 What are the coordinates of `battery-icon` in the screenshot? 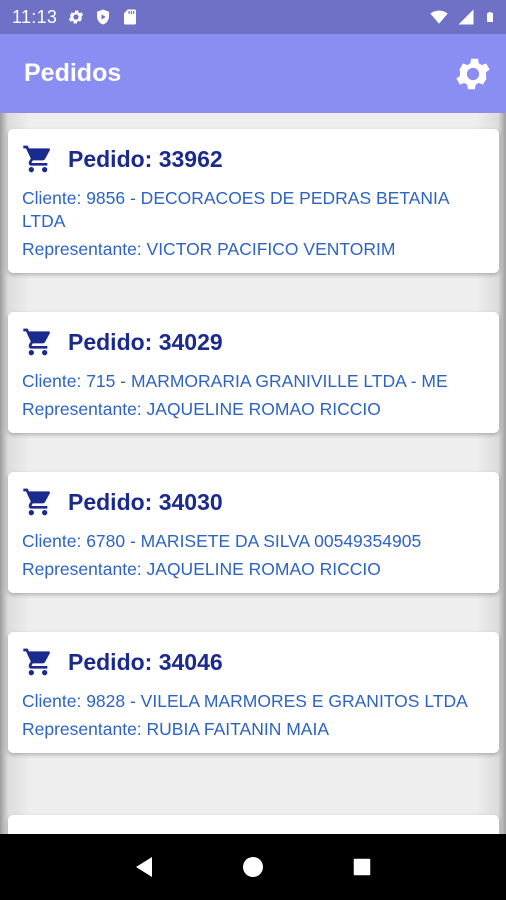 It's located at (490, 17).